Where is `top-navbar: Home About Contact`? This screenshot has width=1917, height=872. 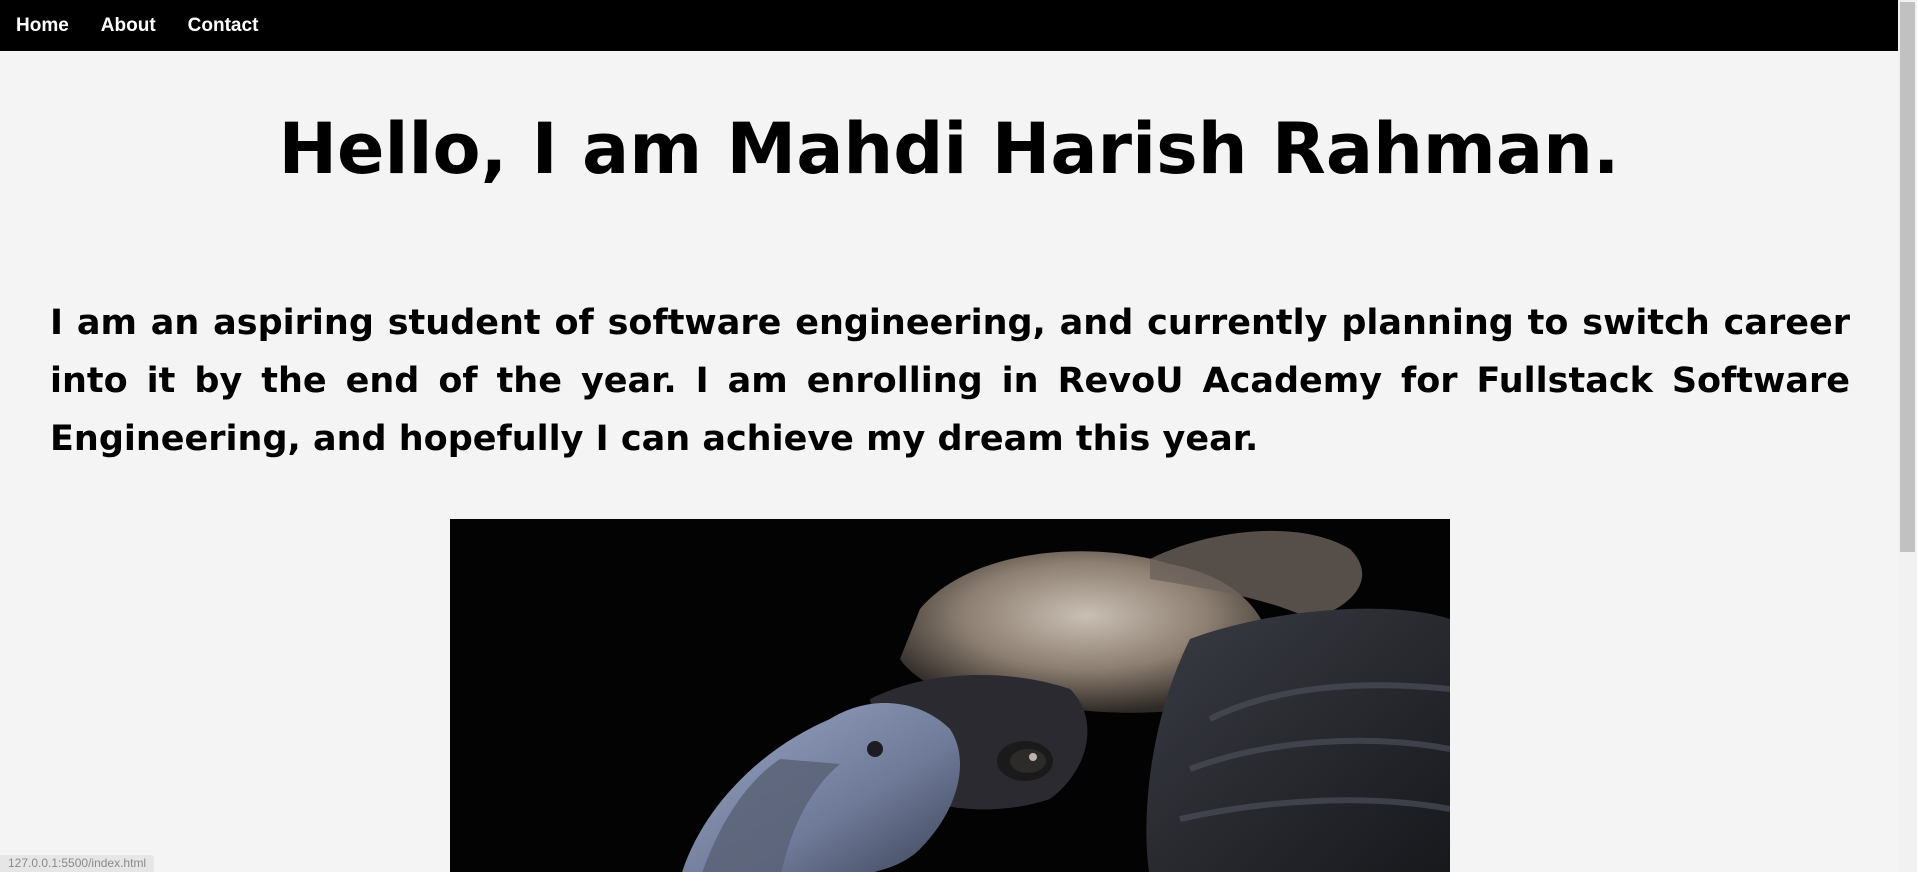 top-navbar: Home About Contact is located at coordinates (949, 25).